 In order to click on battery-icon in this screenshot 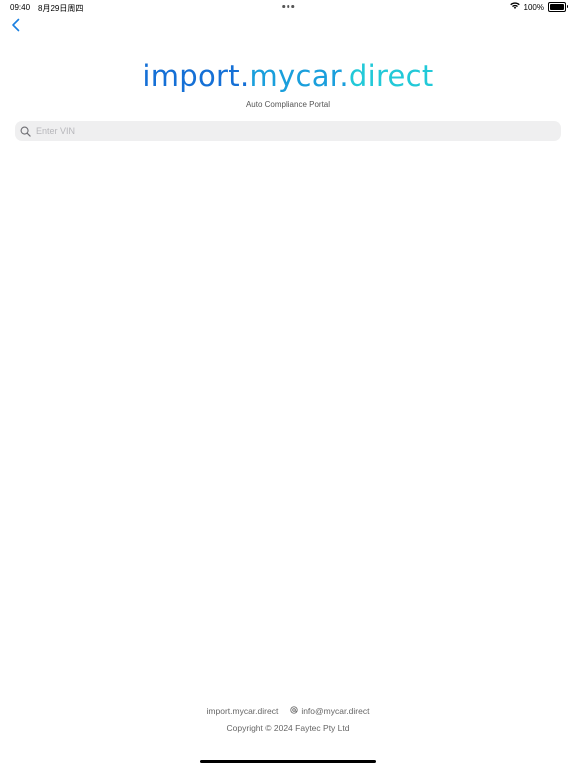, I will do `click(558, 7)`.